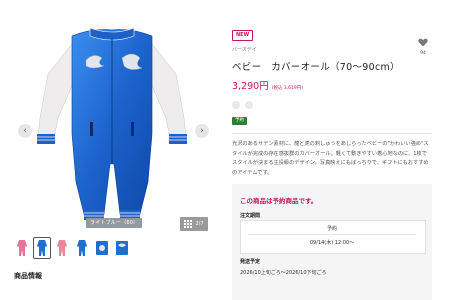  What do you see at coordinates (331, 229) in the screenshot?
I see `order-period-title: 予約` at bounding box center [331, 229].